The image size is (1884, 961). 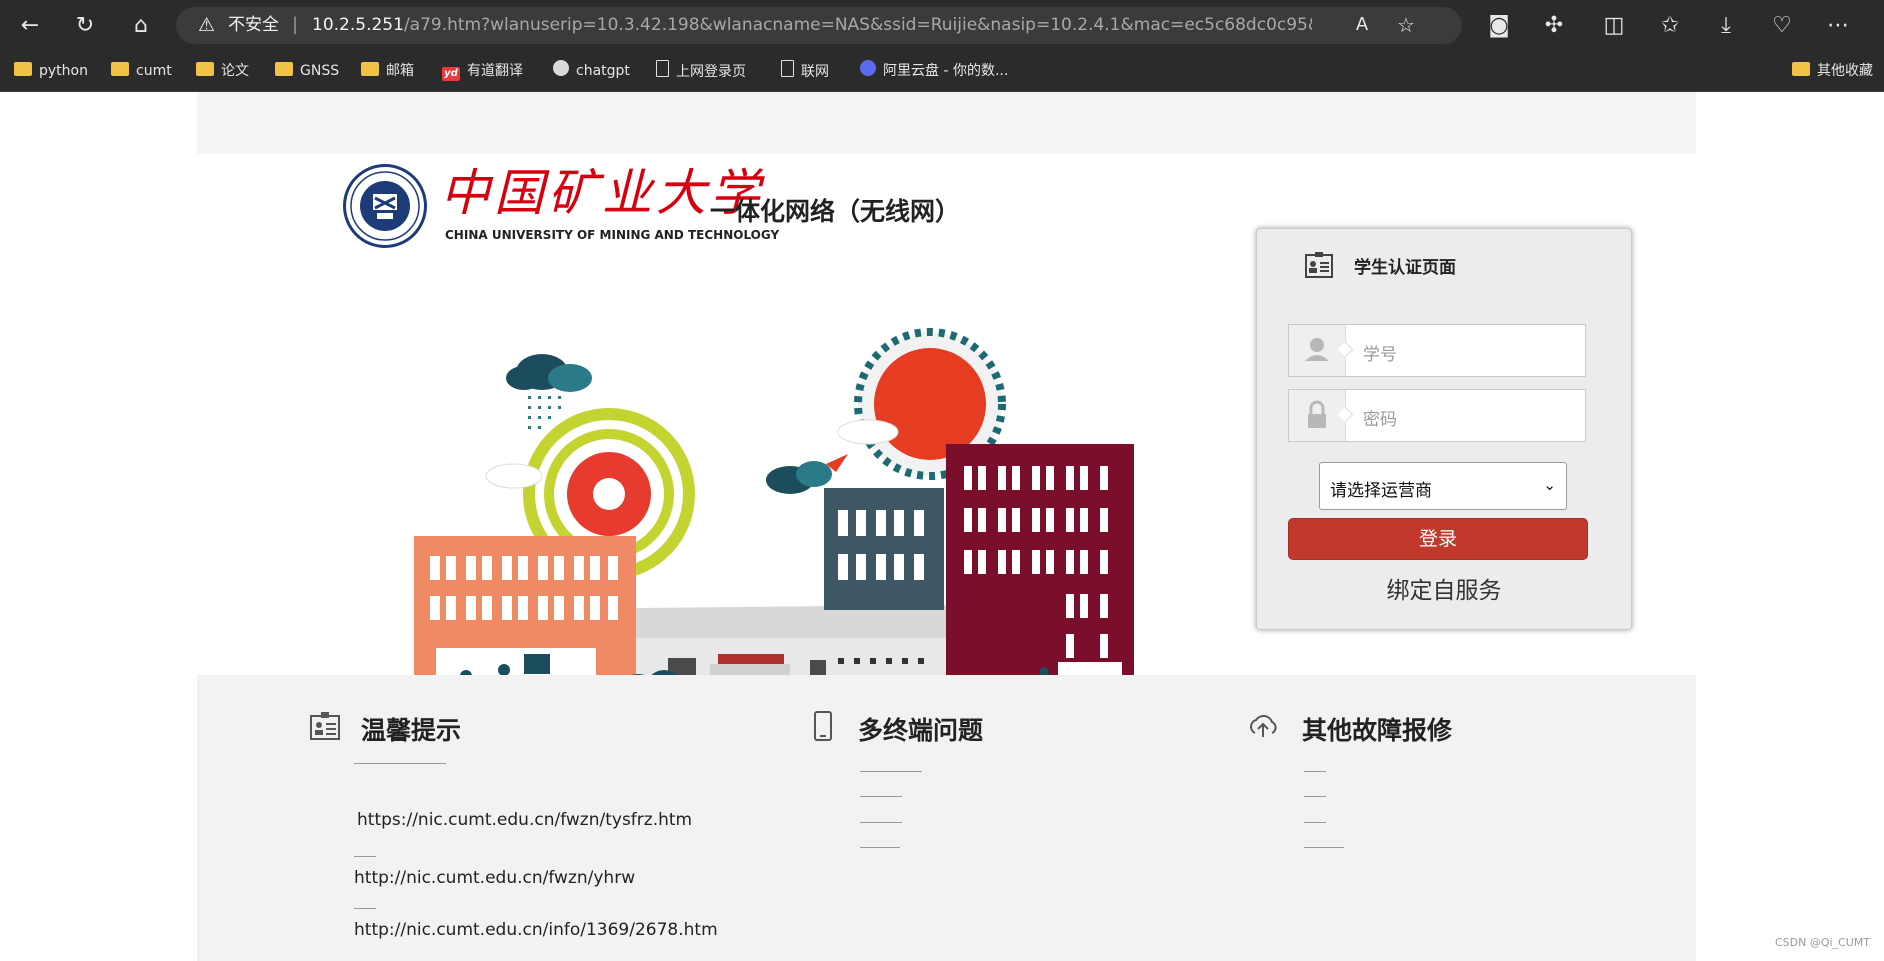 I want to click on user-icon, so click(x=1317, y=349).